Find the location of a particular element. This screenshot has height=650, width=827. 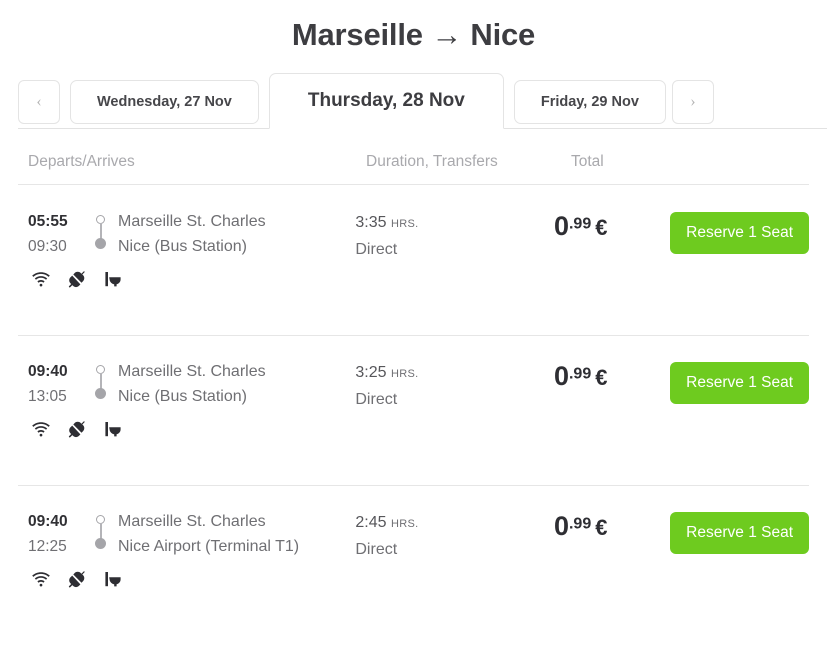

duration-cell: 3:25 HRS. Direct is located at coordinates (454, 385).